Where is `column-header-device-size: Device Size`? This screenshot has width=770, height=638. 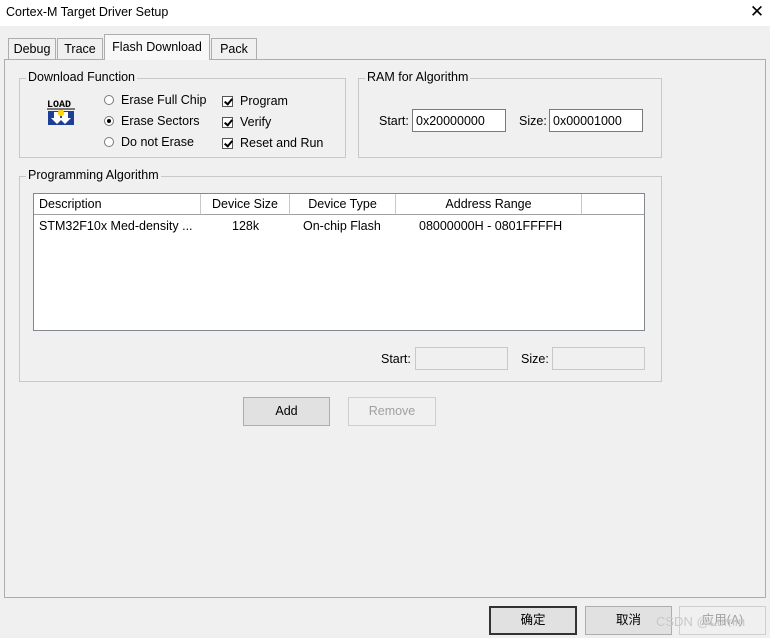
column-header-device-size: Device Size is located at coordinates (245, 204).